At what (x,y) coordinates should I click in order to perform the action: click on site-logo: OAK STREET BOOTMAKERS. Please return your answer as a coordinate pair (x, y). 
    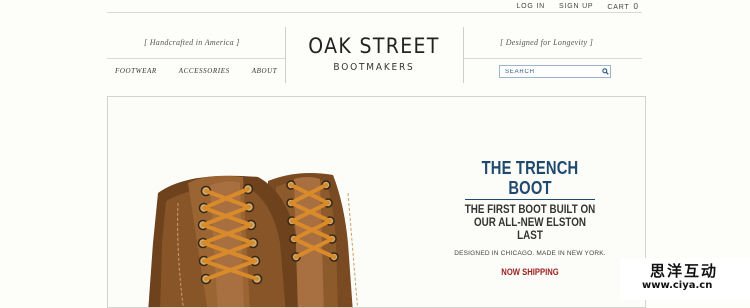
    Looking at the image, I should click on (374, 53).